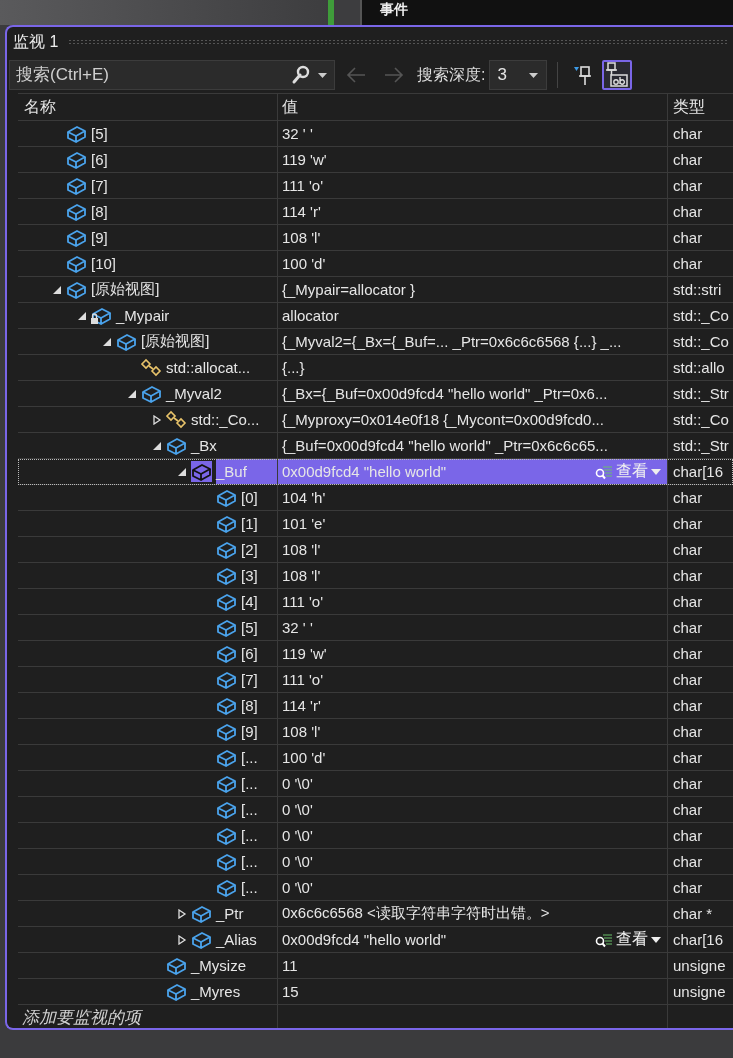 The width and height of the screenshot is (733, 1058). Describe the element at coordinates (375, 602) in the screenshot. I see `watch-row: [4] 111 'o' char` at that location.